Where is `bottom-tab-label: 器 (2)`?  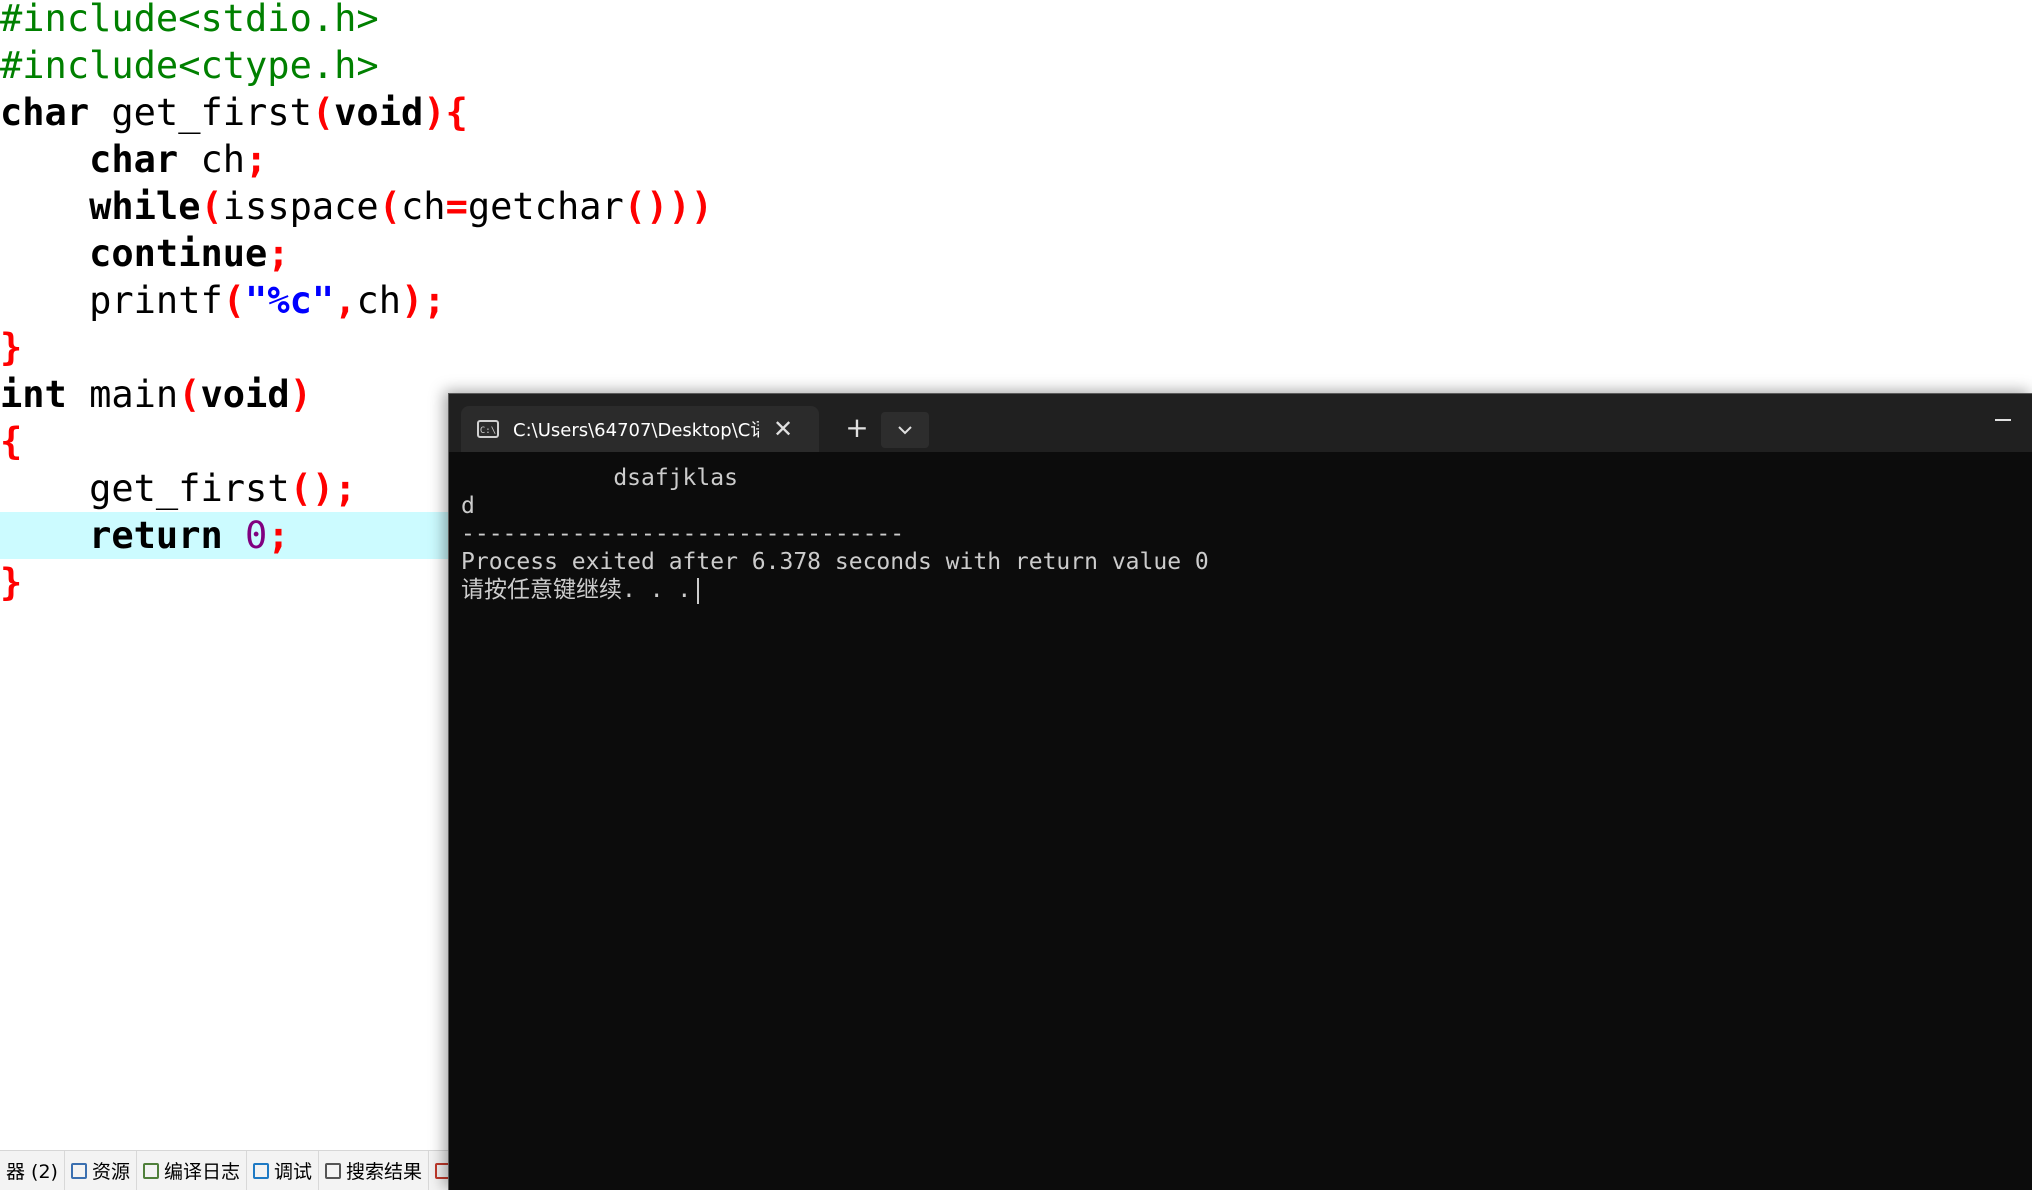
bottom-tab-label: 器 (2) is located at coordinates (32, 1172).